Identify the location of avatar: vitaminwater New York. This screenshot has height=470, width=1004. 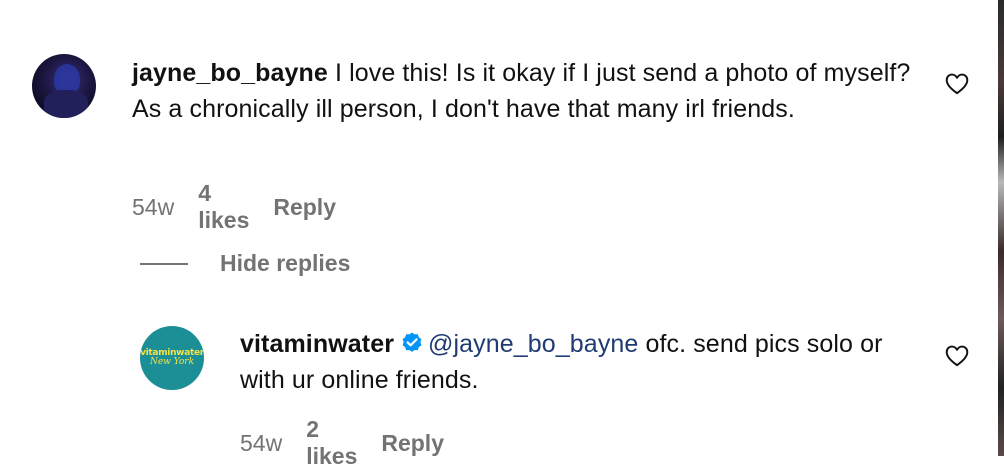
(172, 358).